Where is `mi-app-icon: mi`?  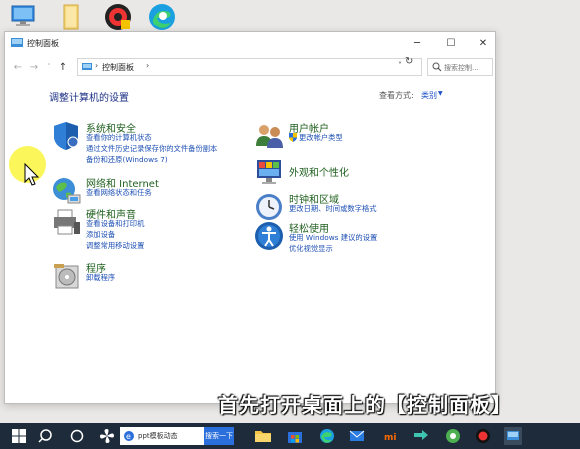 mi-app-icon: mi is located at coordinates (390, 436).